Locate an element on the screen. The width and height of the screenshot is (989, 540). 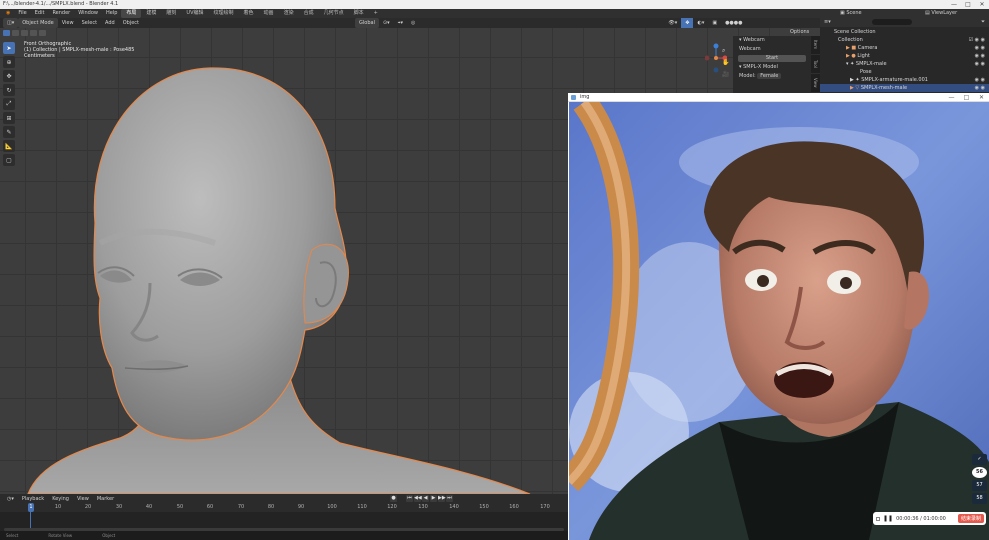
play-icon: ▶ is located at coordinates (433, 498).